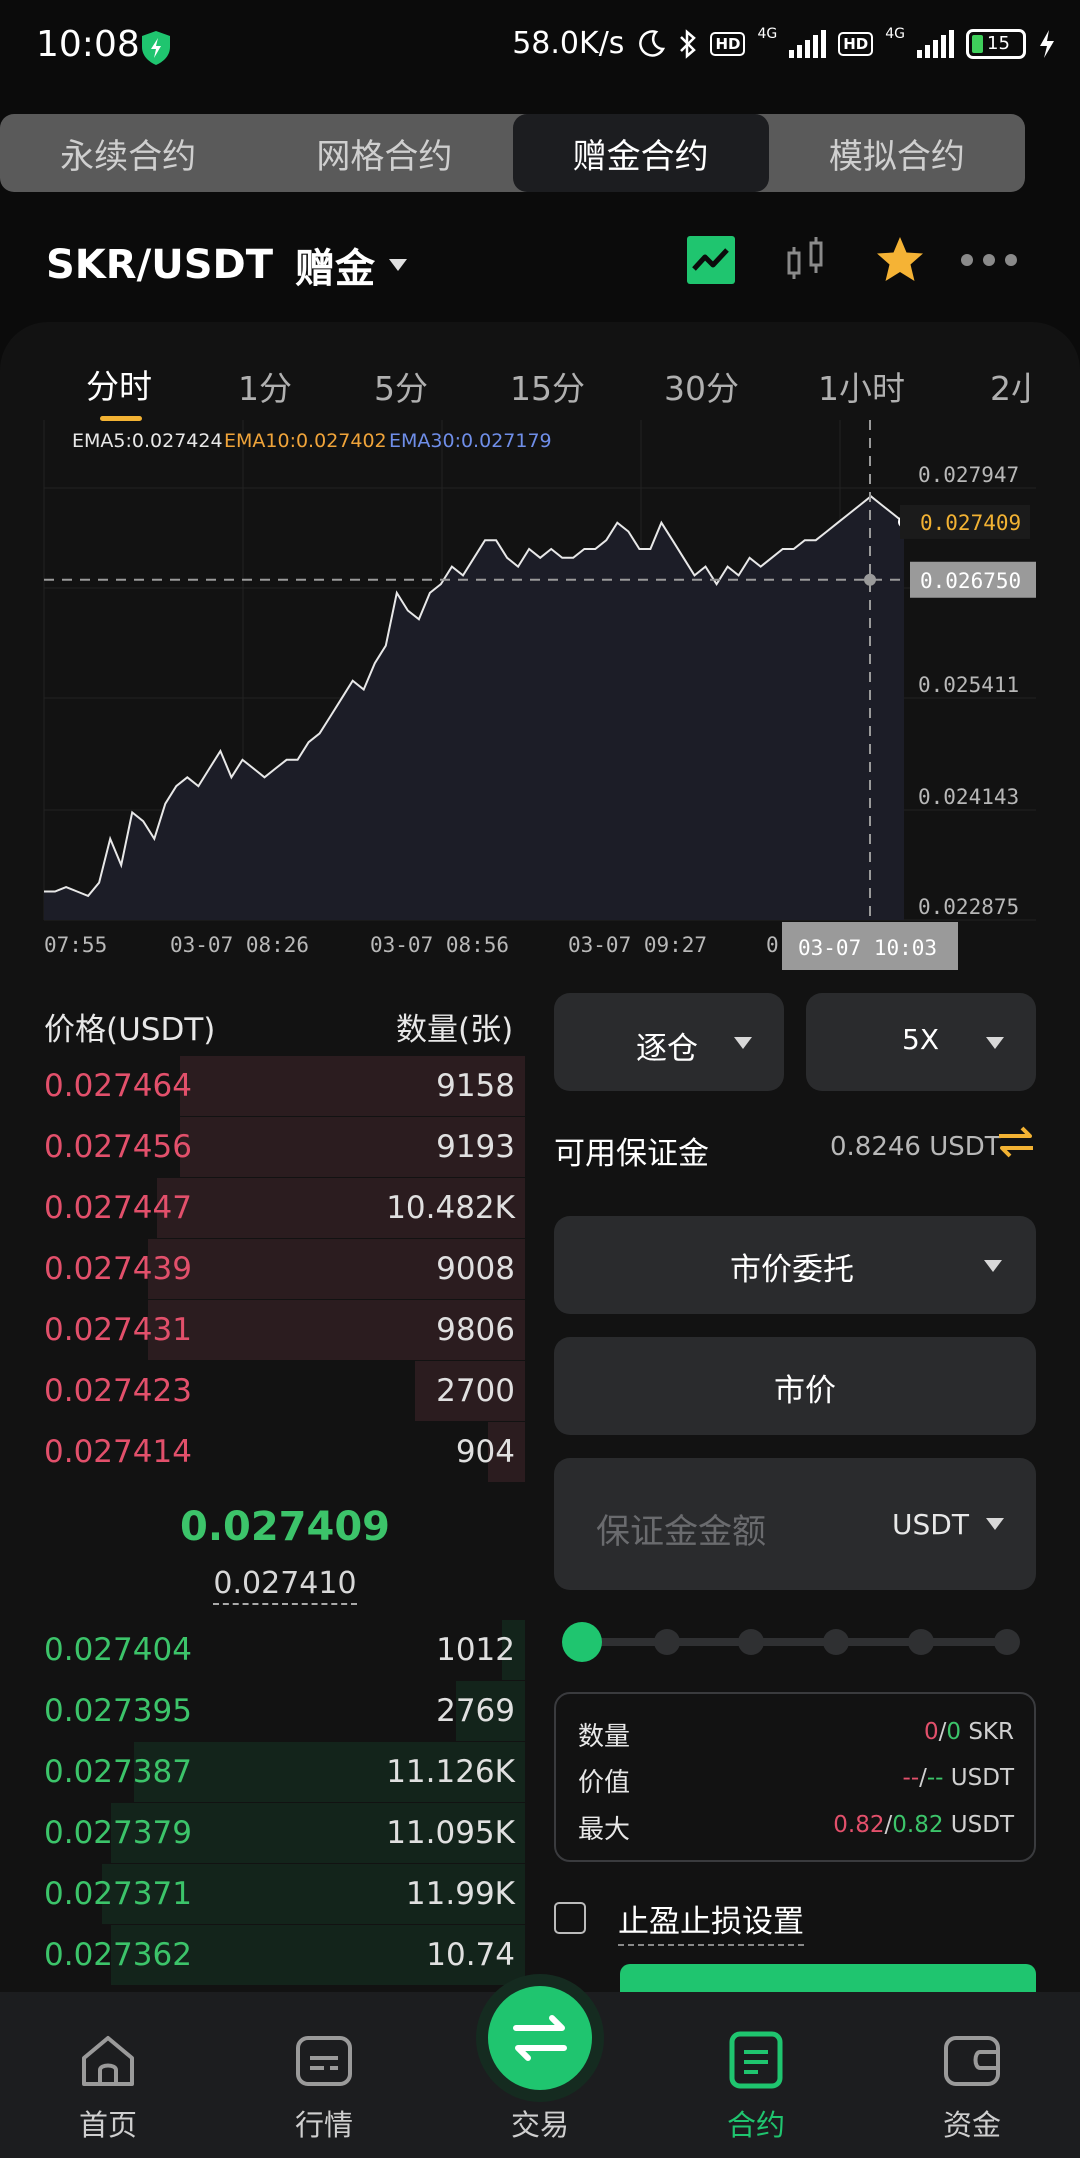 The width and height of the screenshot is (1080, 2158). What do you see at coordinates (582, 1642) in the screenshot?
I see `amount-slider-handle` at bounding box center [582, 1642].